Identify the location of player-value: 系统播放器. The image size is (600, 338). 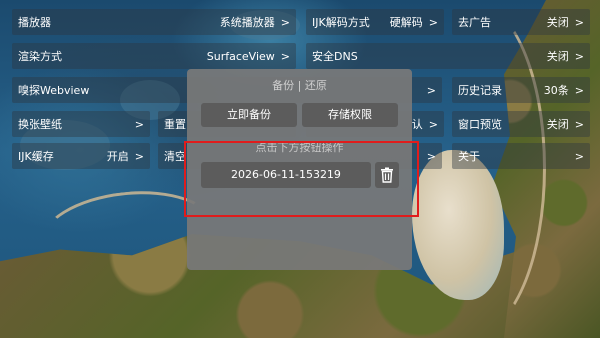
(247, 22).